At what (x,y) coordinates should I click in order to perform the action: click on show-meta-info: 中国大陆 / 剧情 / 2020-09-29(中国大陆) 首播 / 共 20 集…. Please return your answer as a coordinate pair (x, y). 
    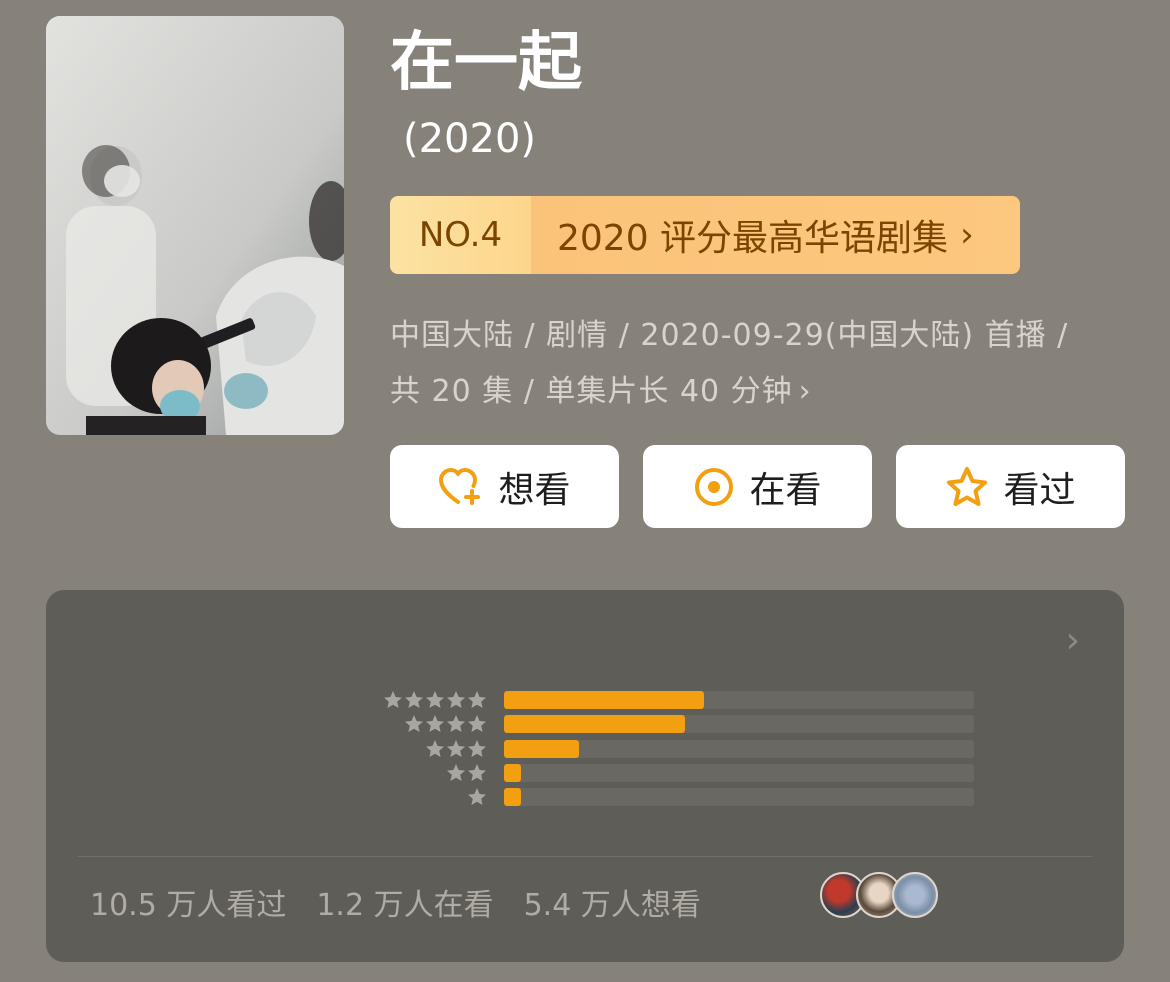
    Looking at the image, I should click on (760, 364).